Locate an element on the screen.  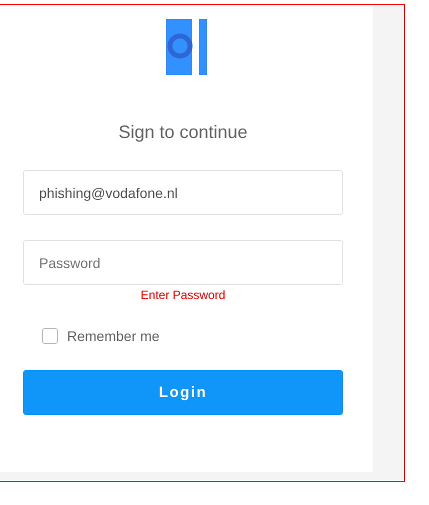
password-field: Password is located at coordinates (183, 262).